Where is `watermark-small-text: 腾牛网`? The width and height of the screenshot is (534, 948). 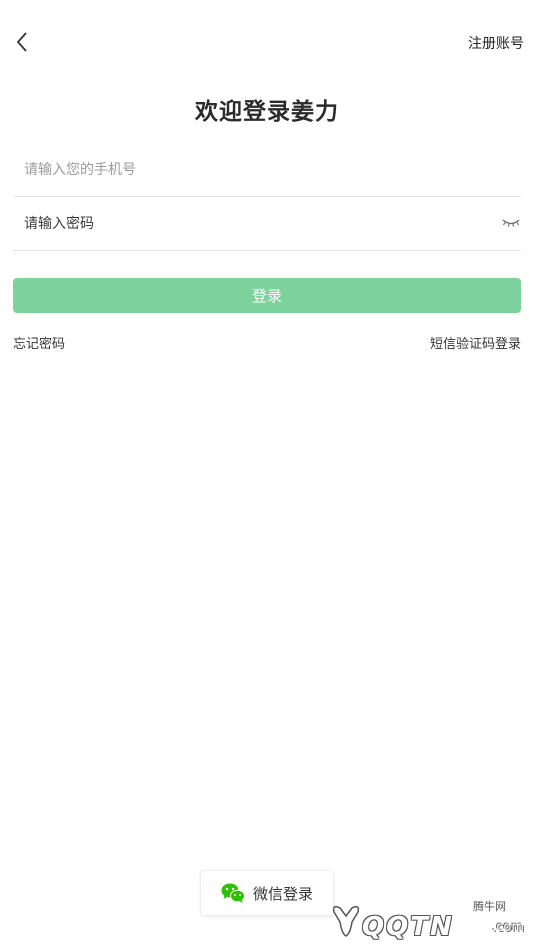
watermark-small-text: 腾牛网 is located at coordinates (489, 906).